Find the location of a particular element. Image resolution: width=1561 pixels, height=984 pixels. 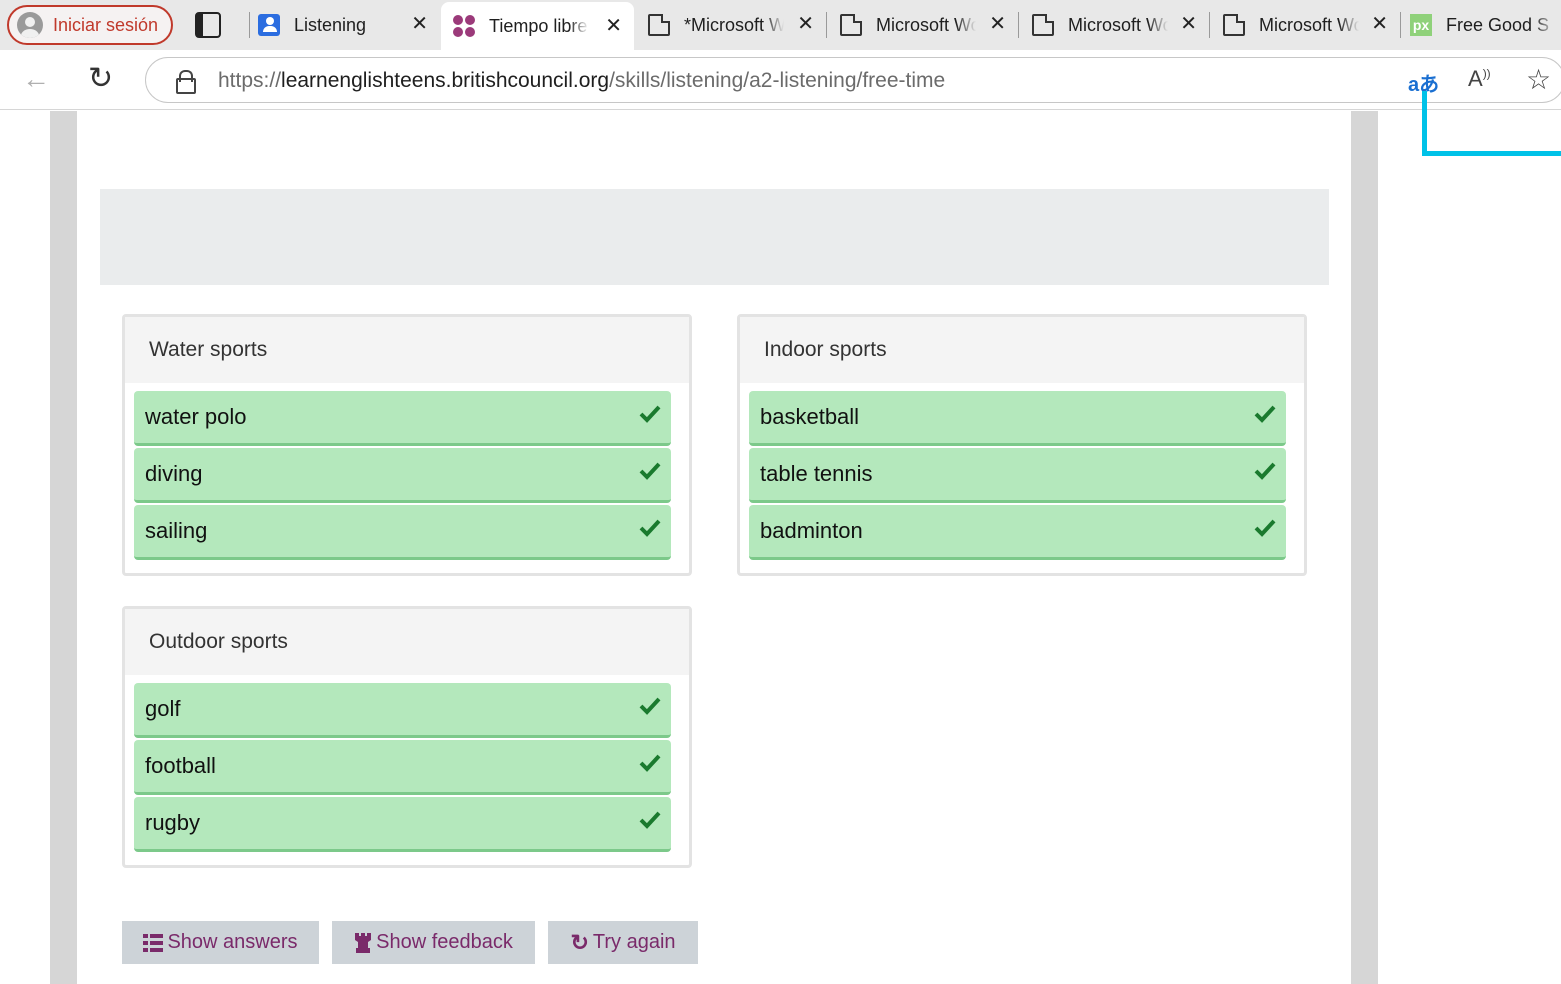

url-path: /skills/listening/a2-listening/free-time is located at coordinates (777, 80).